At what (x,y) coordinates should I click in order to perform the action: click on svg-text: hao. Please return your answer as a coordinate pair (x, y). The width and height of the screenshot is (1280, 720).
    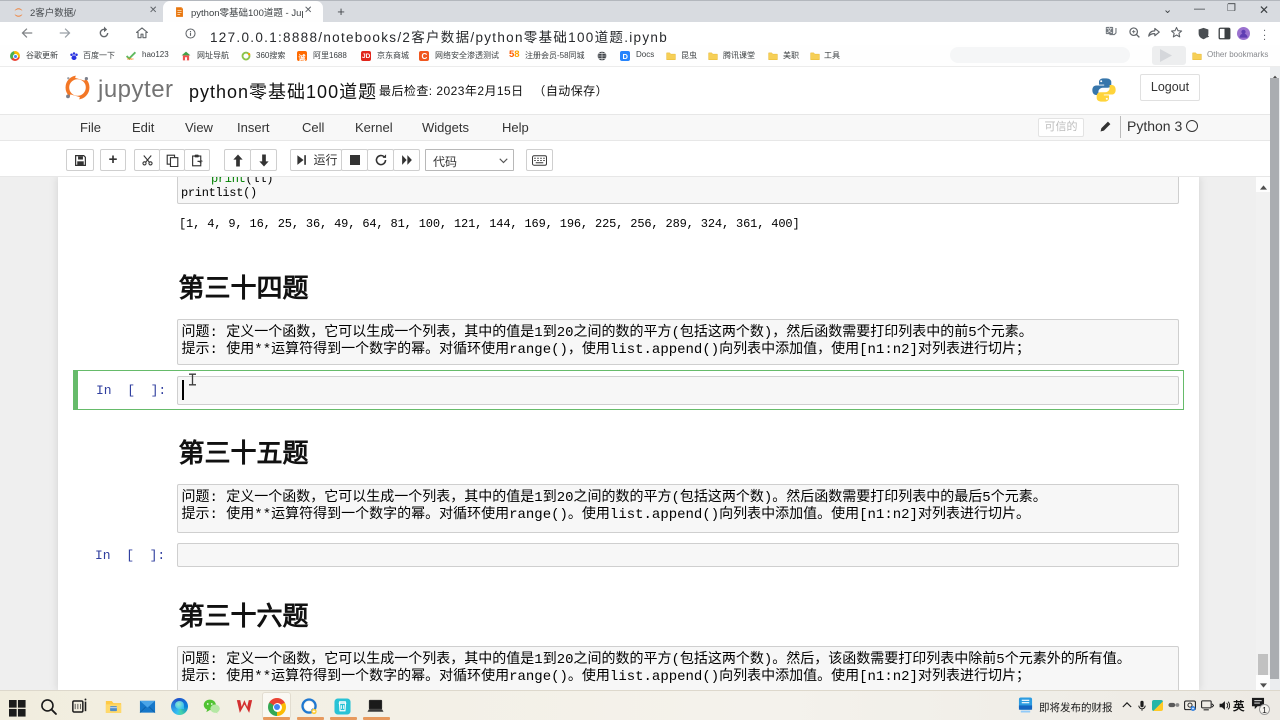
    Looking at the image, I should click on (130, 59).